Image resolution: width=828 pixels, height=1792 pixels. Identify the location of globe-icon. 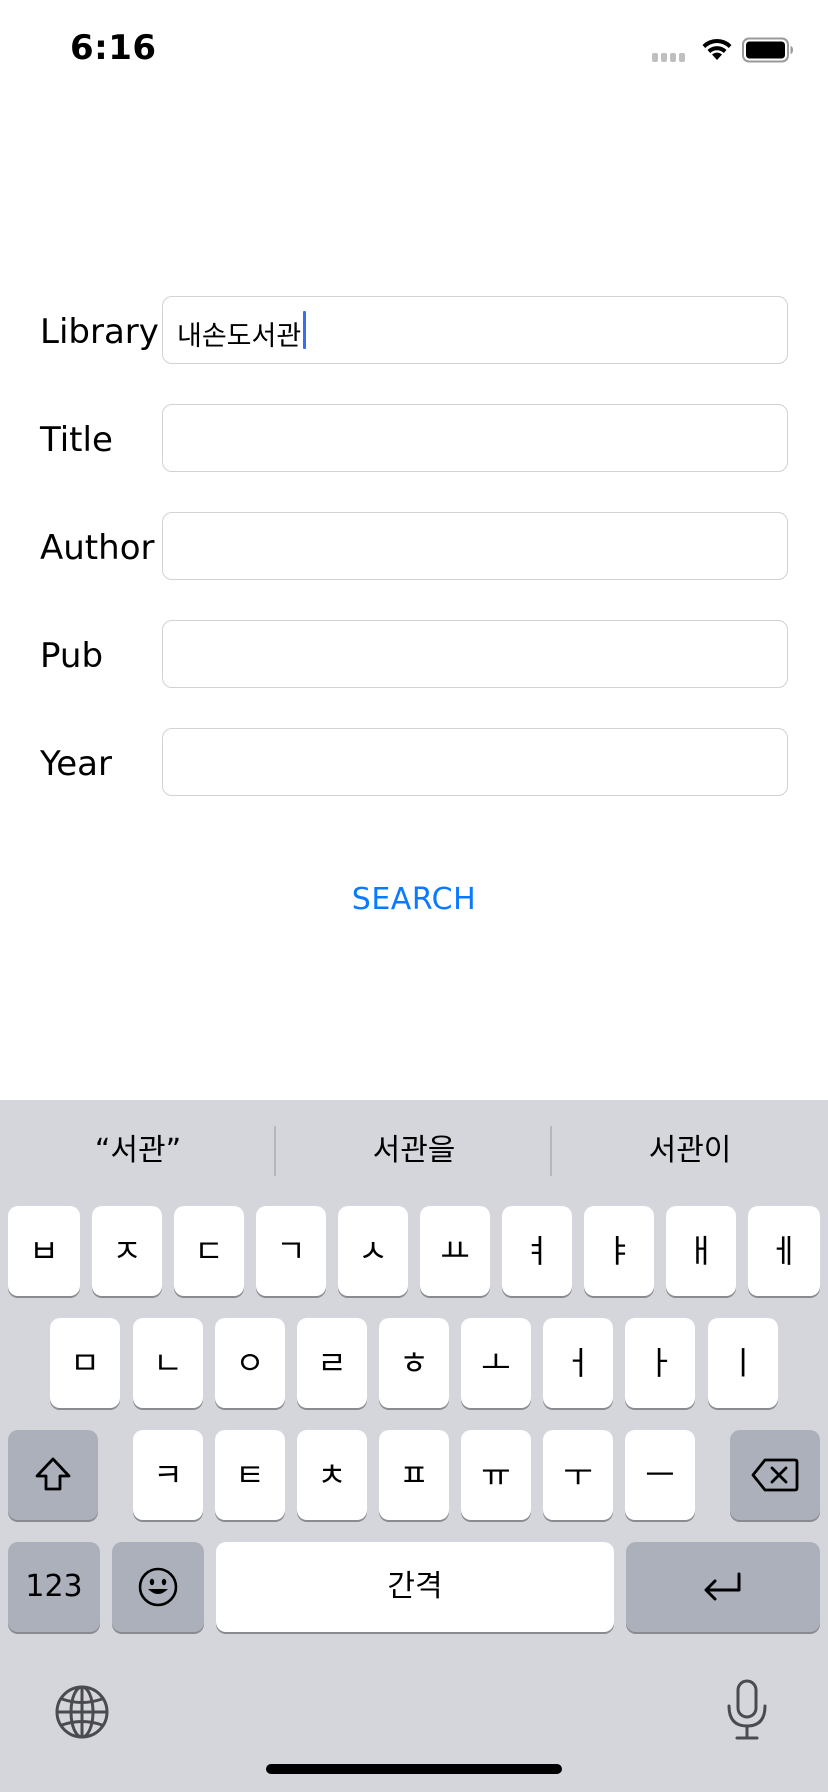
(82, 1712).